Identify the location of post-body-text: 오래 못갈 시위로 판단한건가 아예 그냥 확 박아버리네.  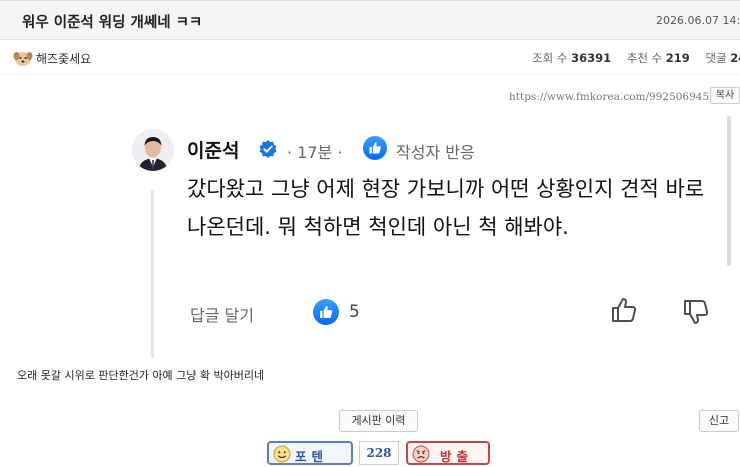
(141, 375).